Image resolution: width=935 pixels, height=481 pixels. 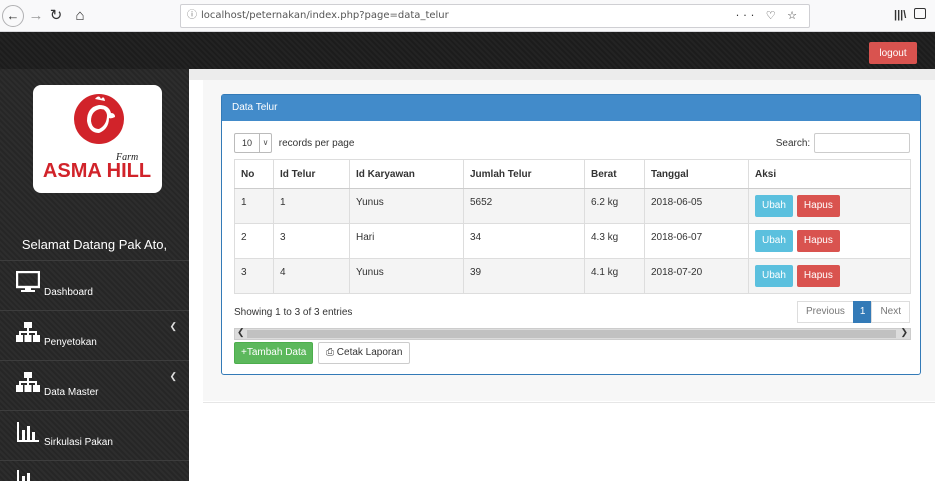 I want to click on print-report-button: ⎙ Cetak Laporan, so click(x=364, y=353).